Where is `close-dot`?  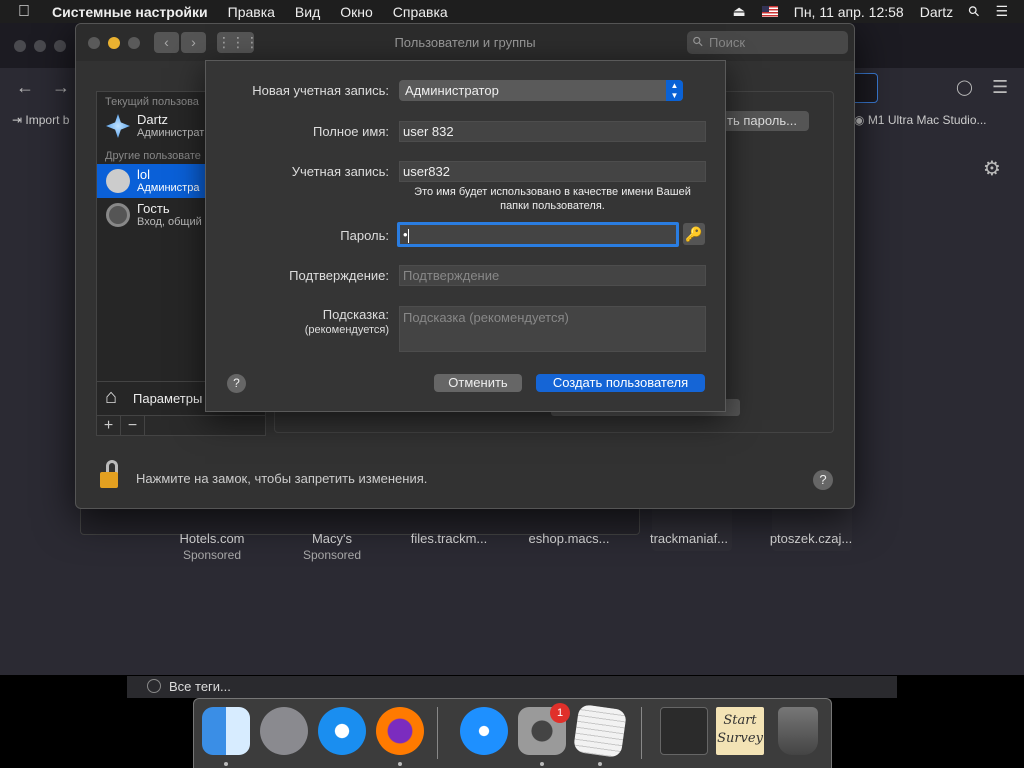
close-dot is located at coordinates (20, 46).